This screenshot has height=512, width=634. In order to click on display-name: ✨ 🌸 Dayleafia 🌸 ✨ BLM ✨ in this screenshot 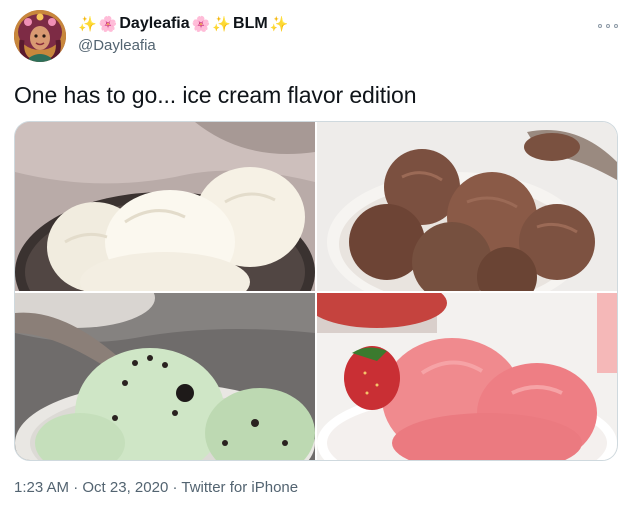, I will do `click(183, 24)`.